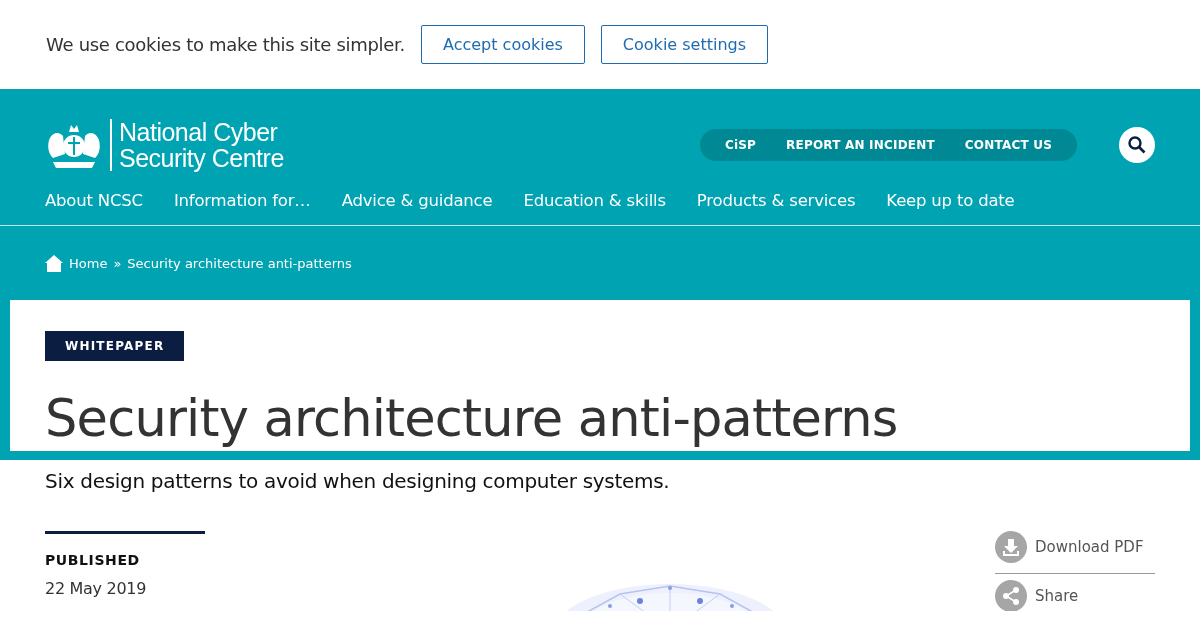 The height and width of the screenshot is (630, 1200). I want to click on logo-text: National Cyber, so click(199, 132).